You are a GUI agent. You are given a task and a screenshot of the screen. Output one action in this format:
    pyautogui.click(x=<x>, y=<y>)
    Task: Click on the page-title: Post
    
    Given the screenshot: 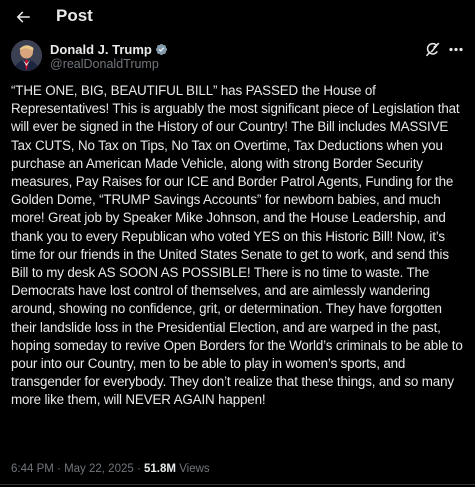 What is the action you would take?
    pyautogui.click(x=74, y=15)
    